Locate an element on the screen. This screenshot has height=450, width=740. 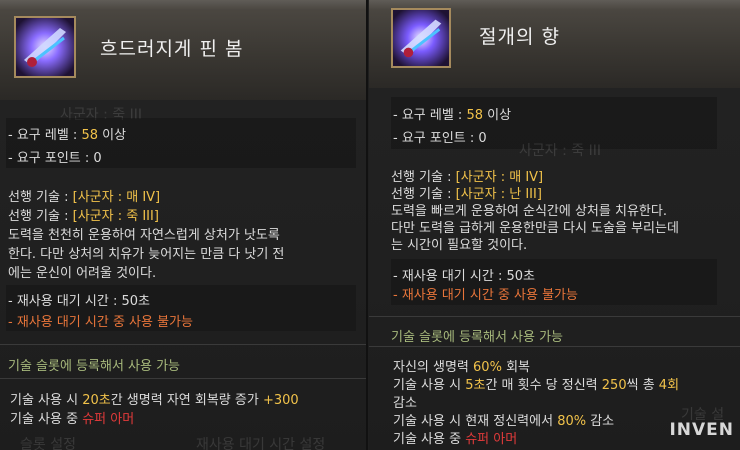
inven-watermark: INVEN is located at coordinates (701, 430).